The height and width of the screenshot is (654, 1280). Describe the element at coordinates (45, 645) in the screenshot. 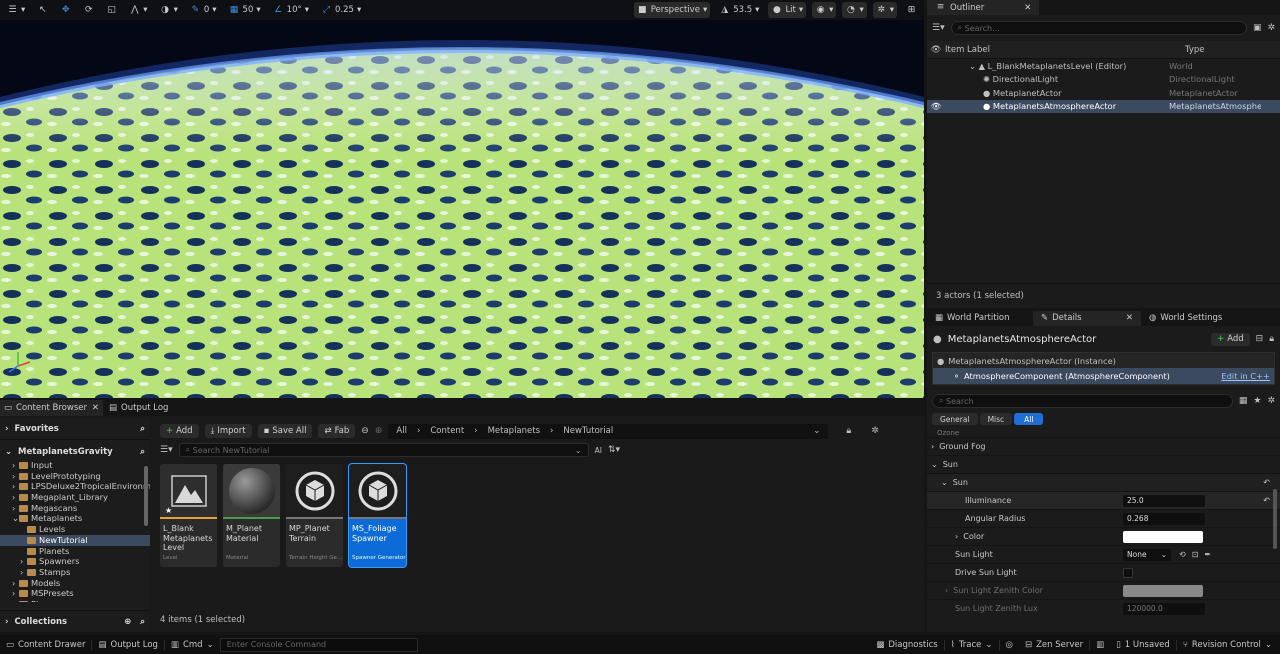

I see `content-drawer-button: ▭ Content Drawer` at that location.